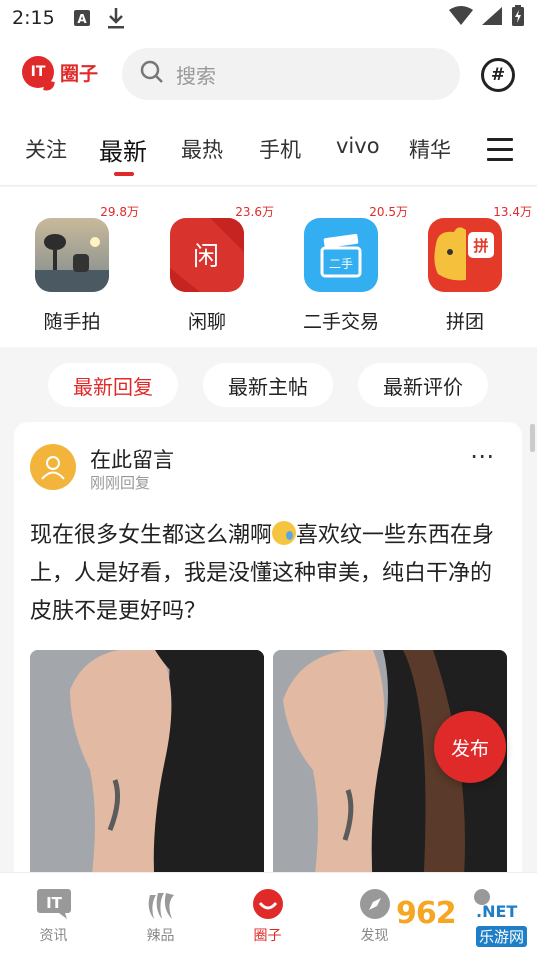 The width and height of the screenshot is (537, 956). What do you see at coordinates (492, 18) in the screenshot?
I see `signal-icon` at bounding box center [492, 18].